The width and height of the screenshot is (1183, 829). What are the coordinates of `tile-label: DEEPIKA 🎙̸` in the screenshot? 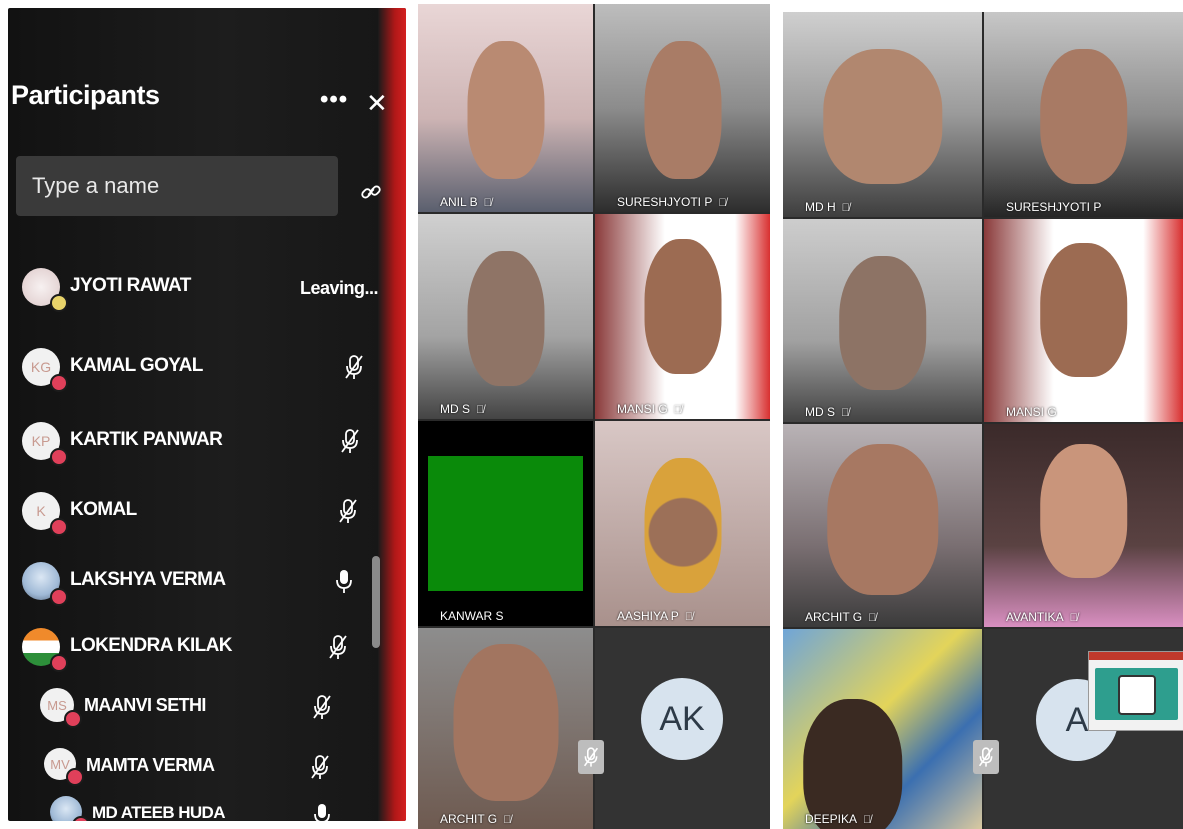 It's located at (838, 819).